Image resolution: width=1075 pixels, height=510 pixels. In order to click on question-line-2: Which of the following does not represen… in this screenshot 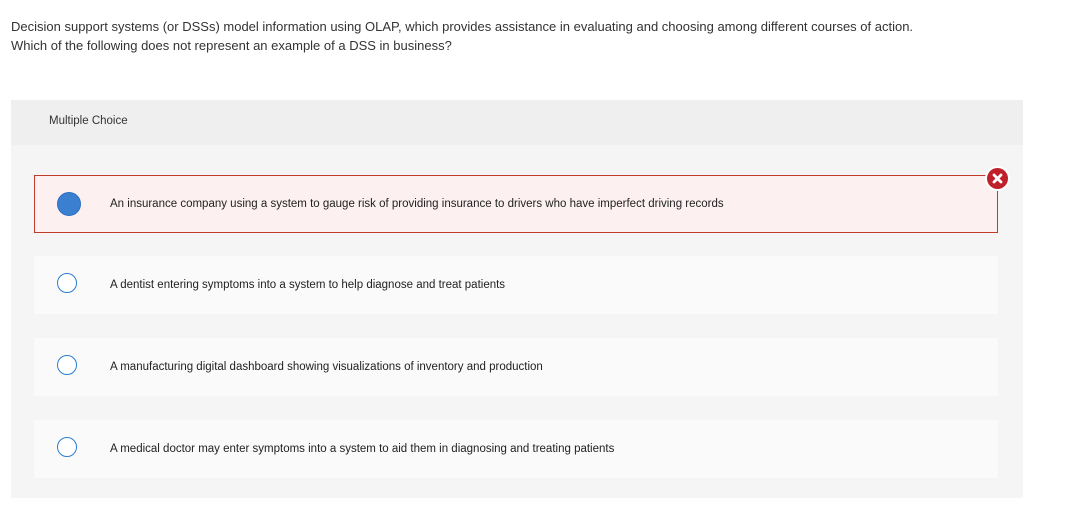, I will do `click(231, 45)`.